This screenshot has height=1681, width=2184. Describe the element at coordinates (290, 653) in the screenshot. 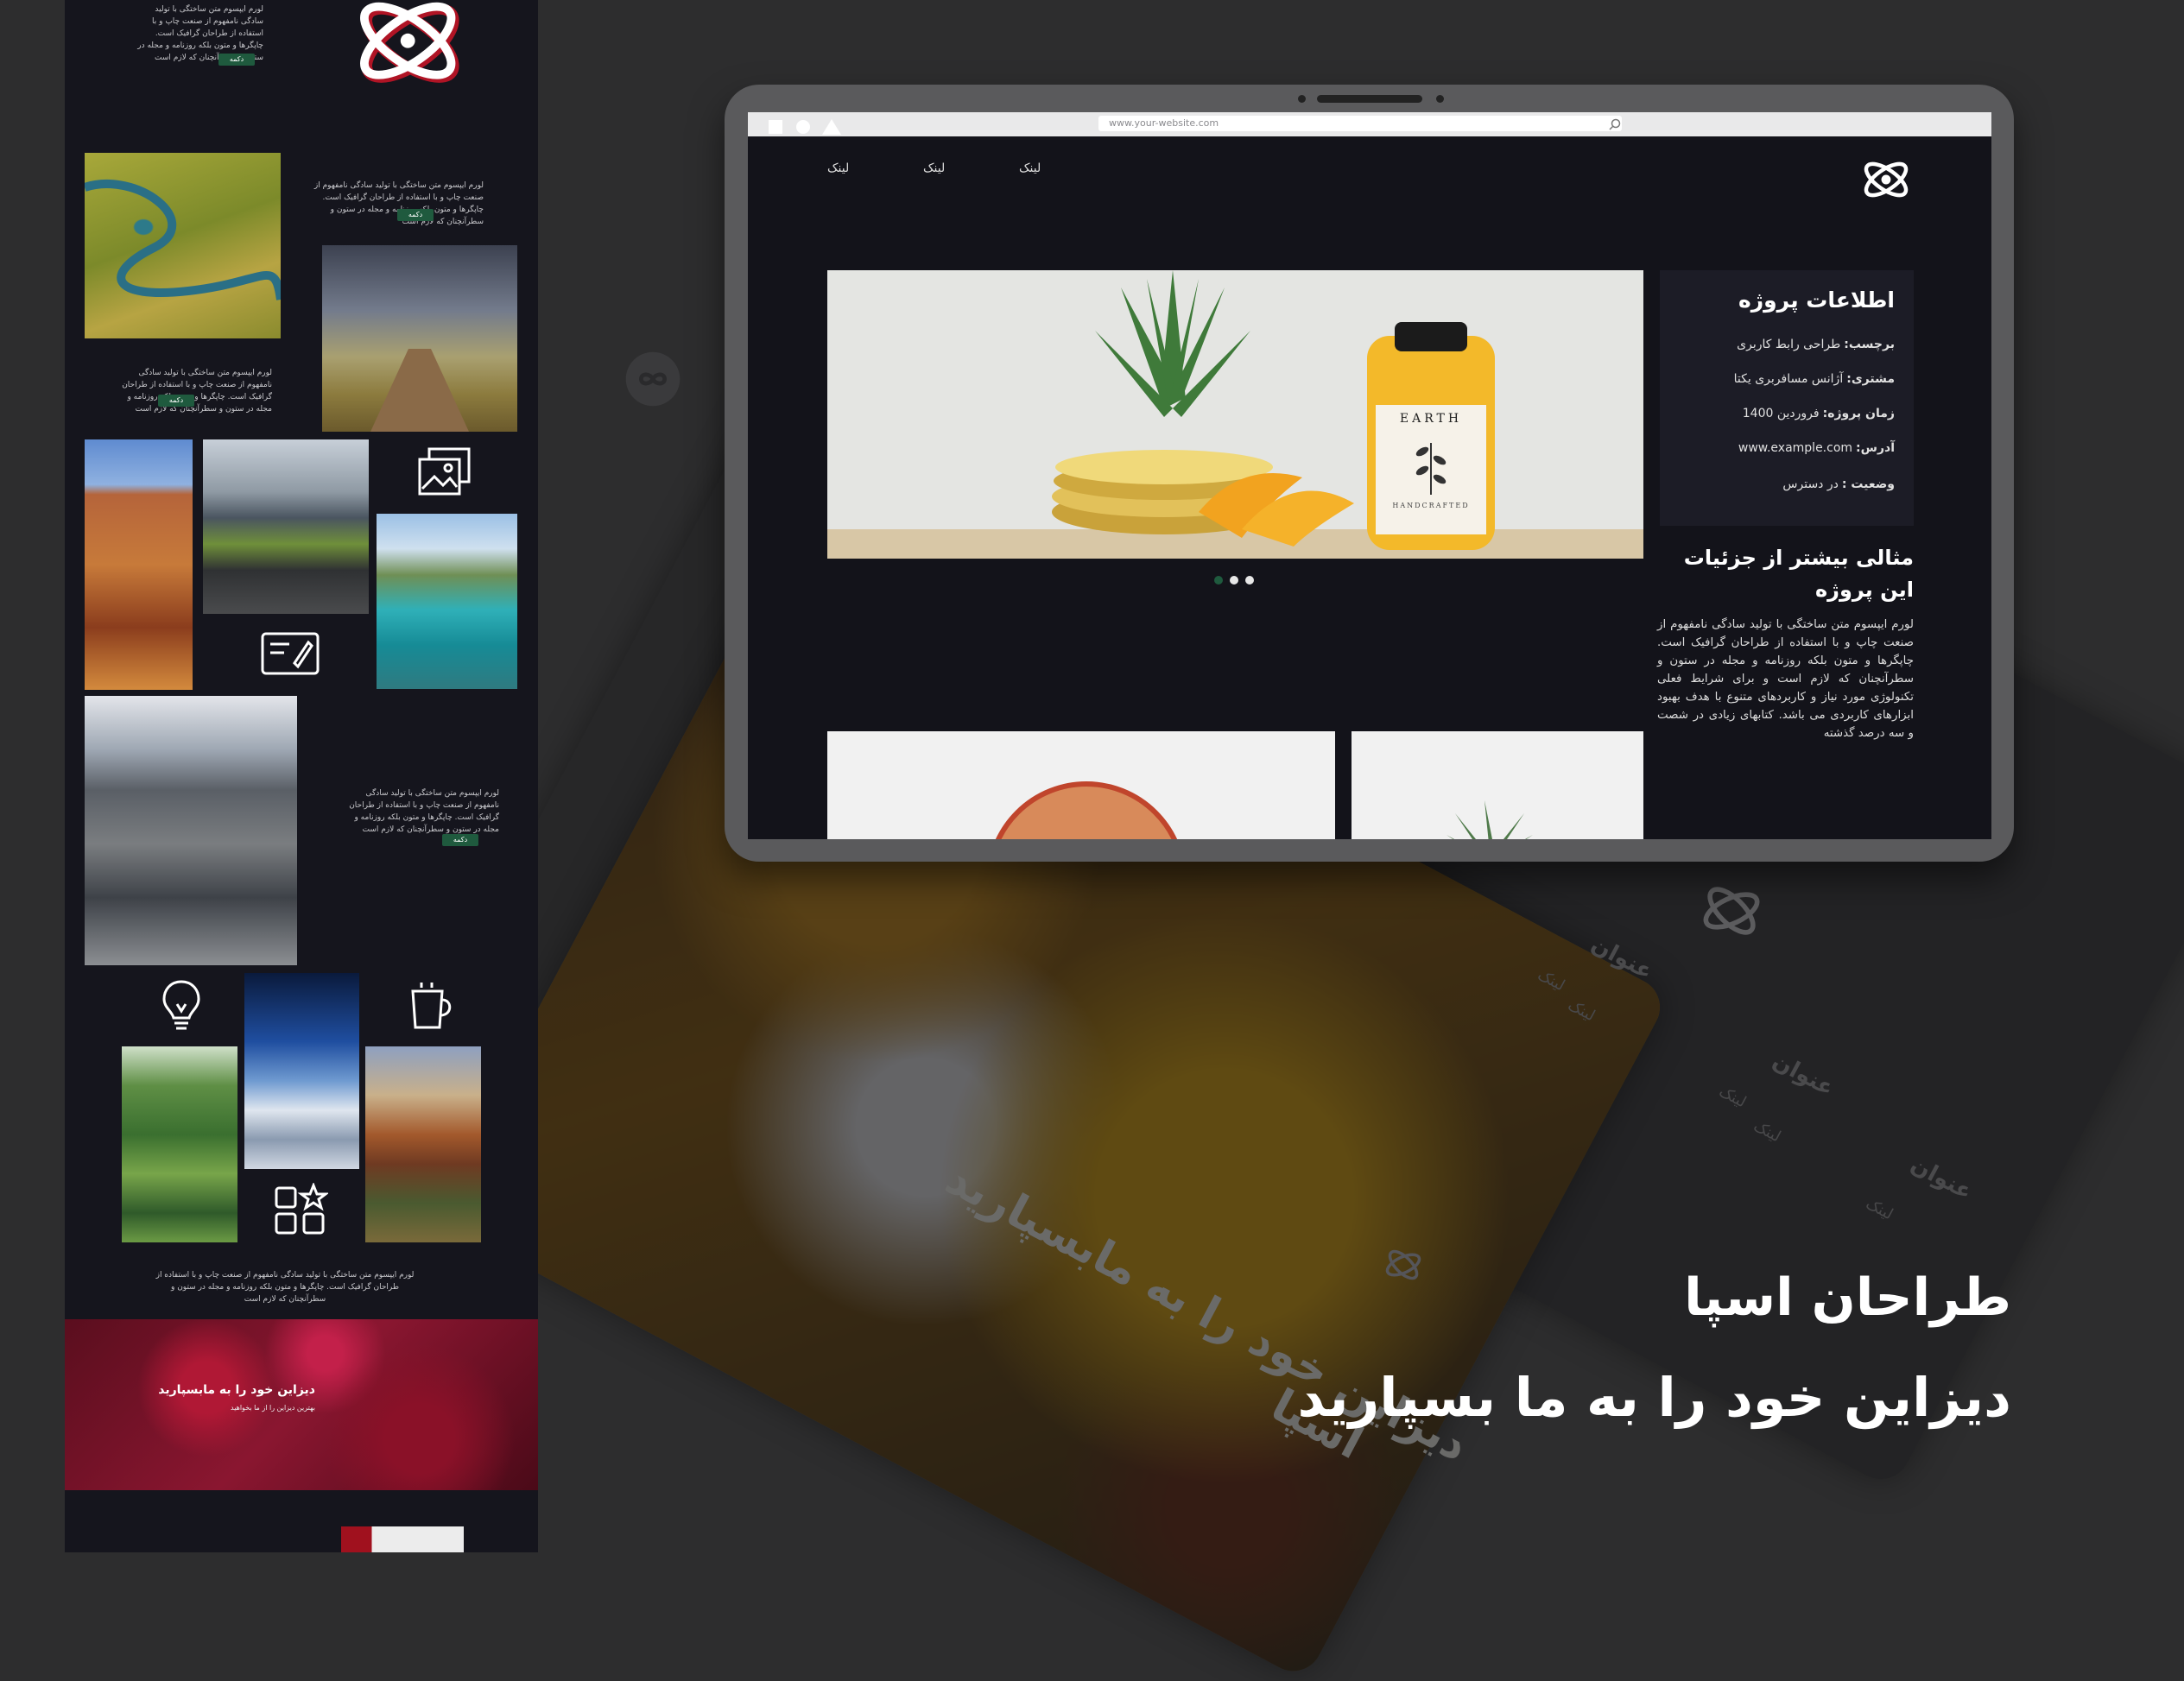

I see `design-tablet-icon` at that location.